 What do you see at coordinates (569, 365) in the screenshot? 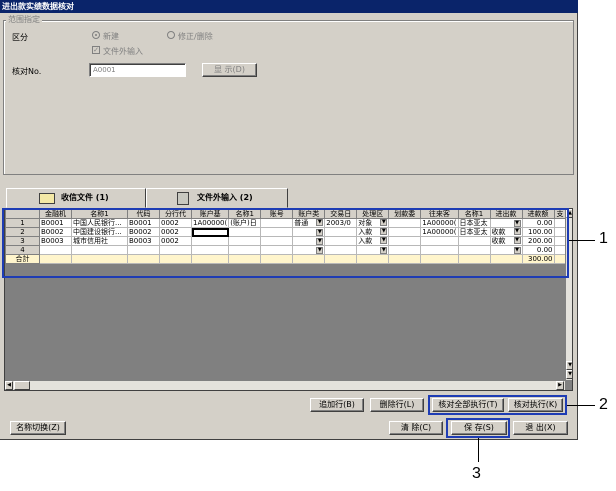
I see `scroll-down-icon: ▼` at bounding box center [569, 365].